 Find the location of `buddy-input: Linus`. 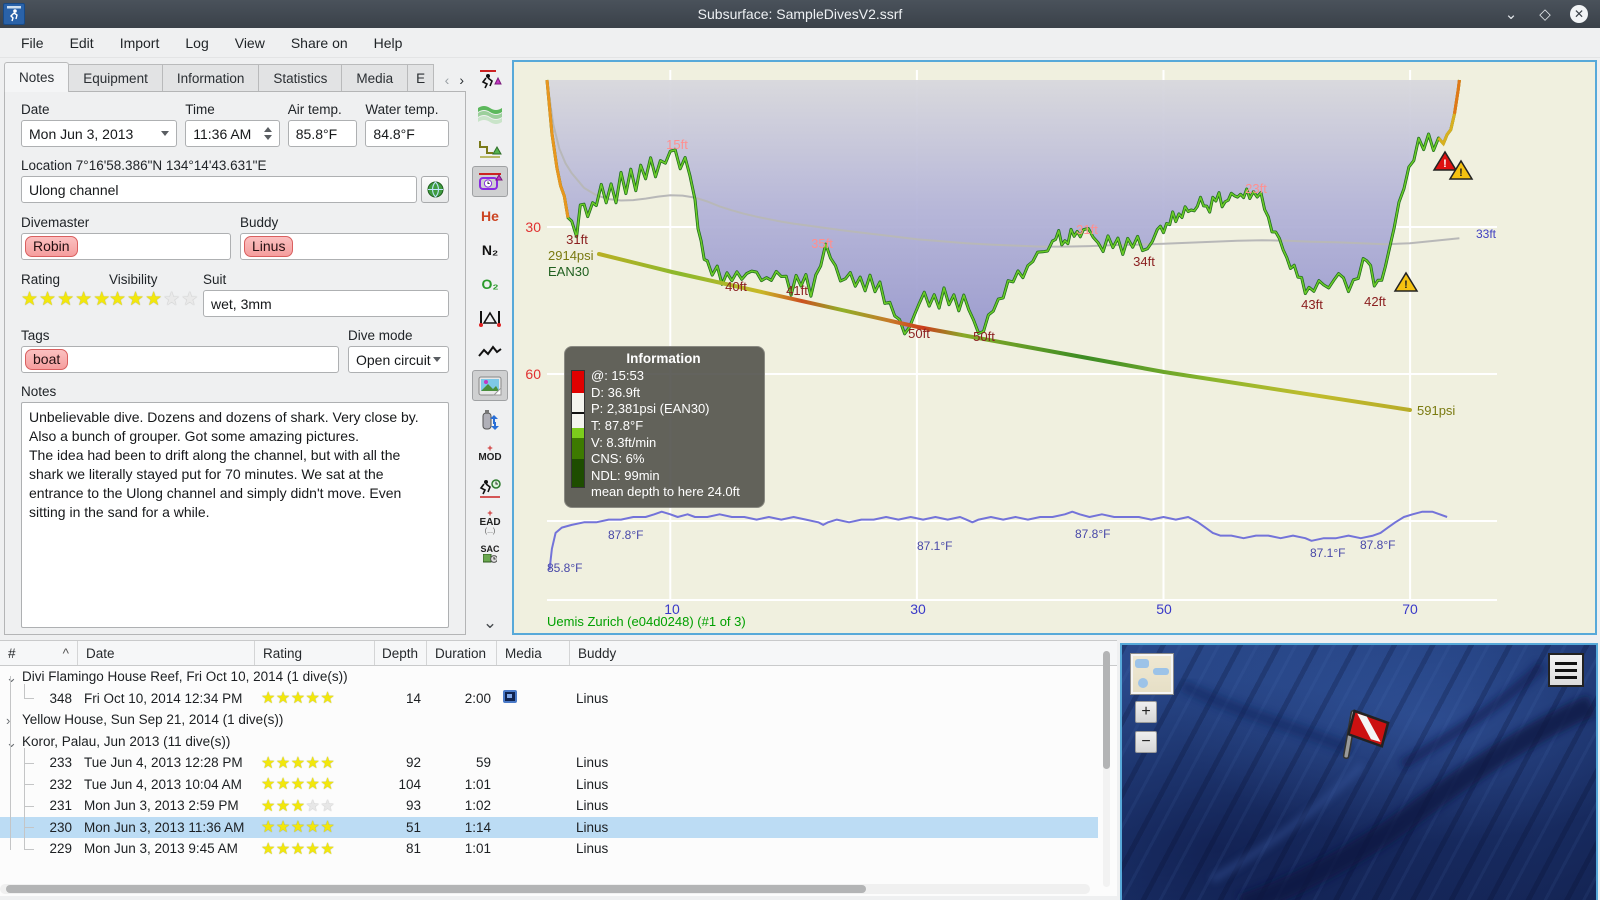

buddy-input: Linus is located at coordinates (344, 246).